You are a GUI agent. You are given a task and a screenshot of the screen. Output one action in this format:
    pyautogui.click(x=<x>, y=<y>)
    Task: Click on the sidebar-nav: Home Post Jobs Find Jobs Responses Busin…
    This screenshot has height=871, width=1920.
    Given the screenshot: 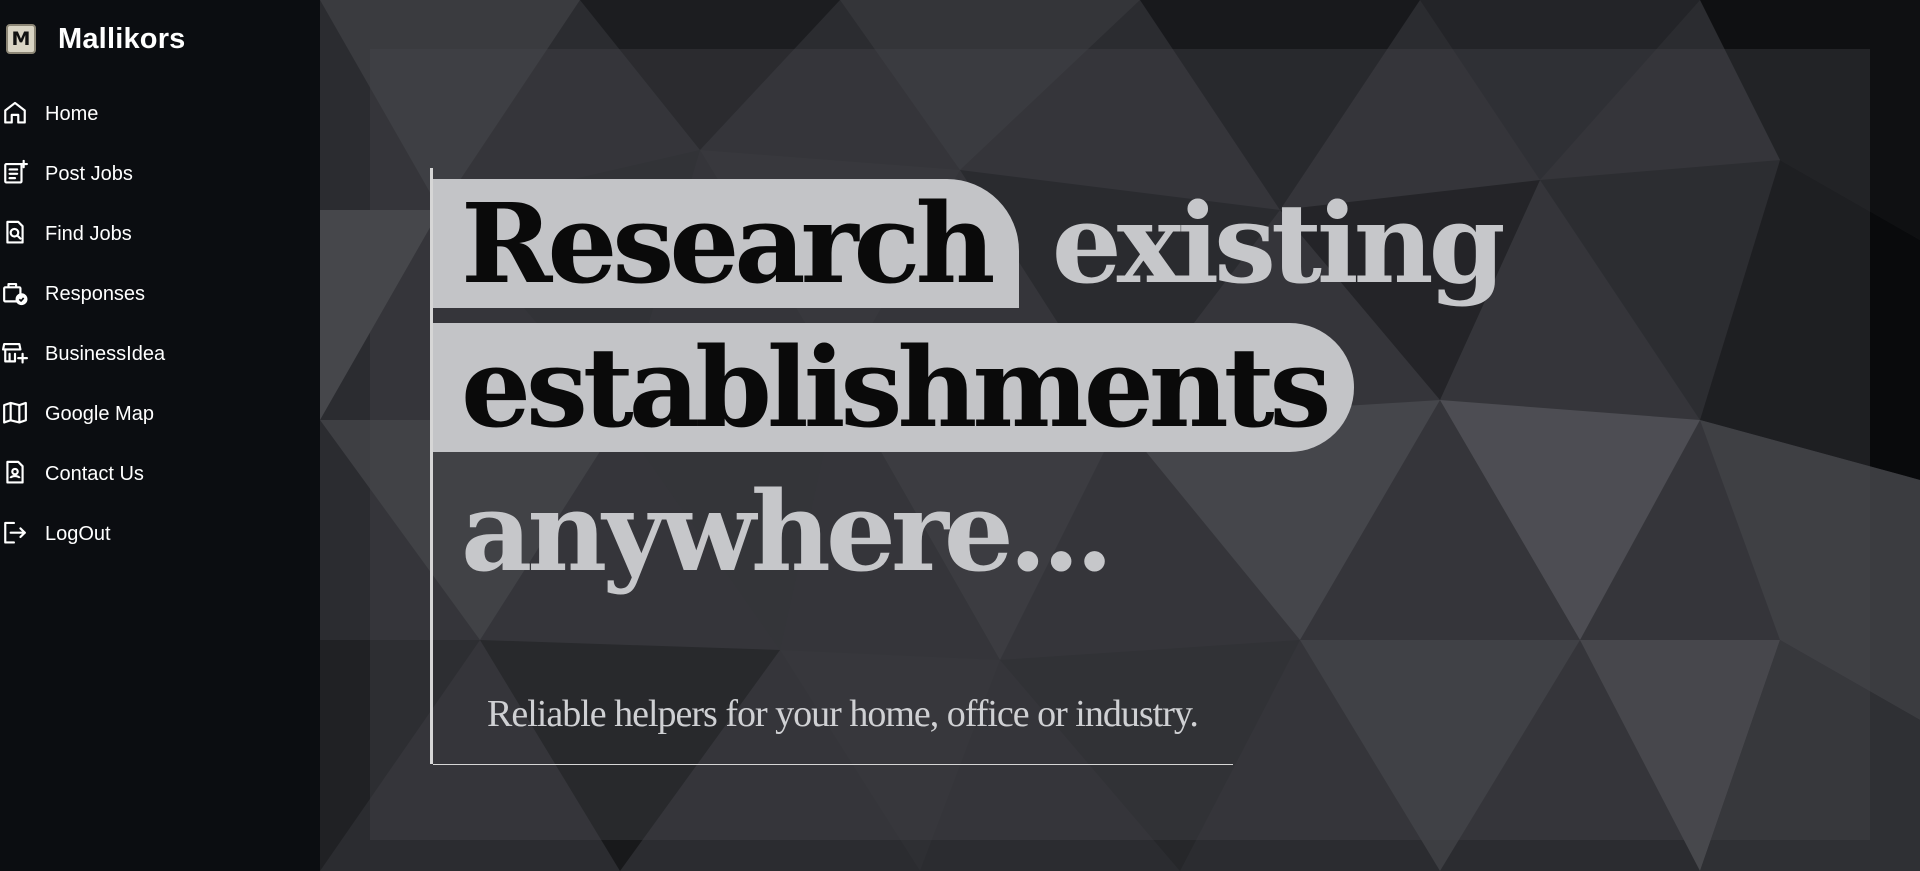 What is the action you would take?
    pyautogui.click(x=160, y=324)
    